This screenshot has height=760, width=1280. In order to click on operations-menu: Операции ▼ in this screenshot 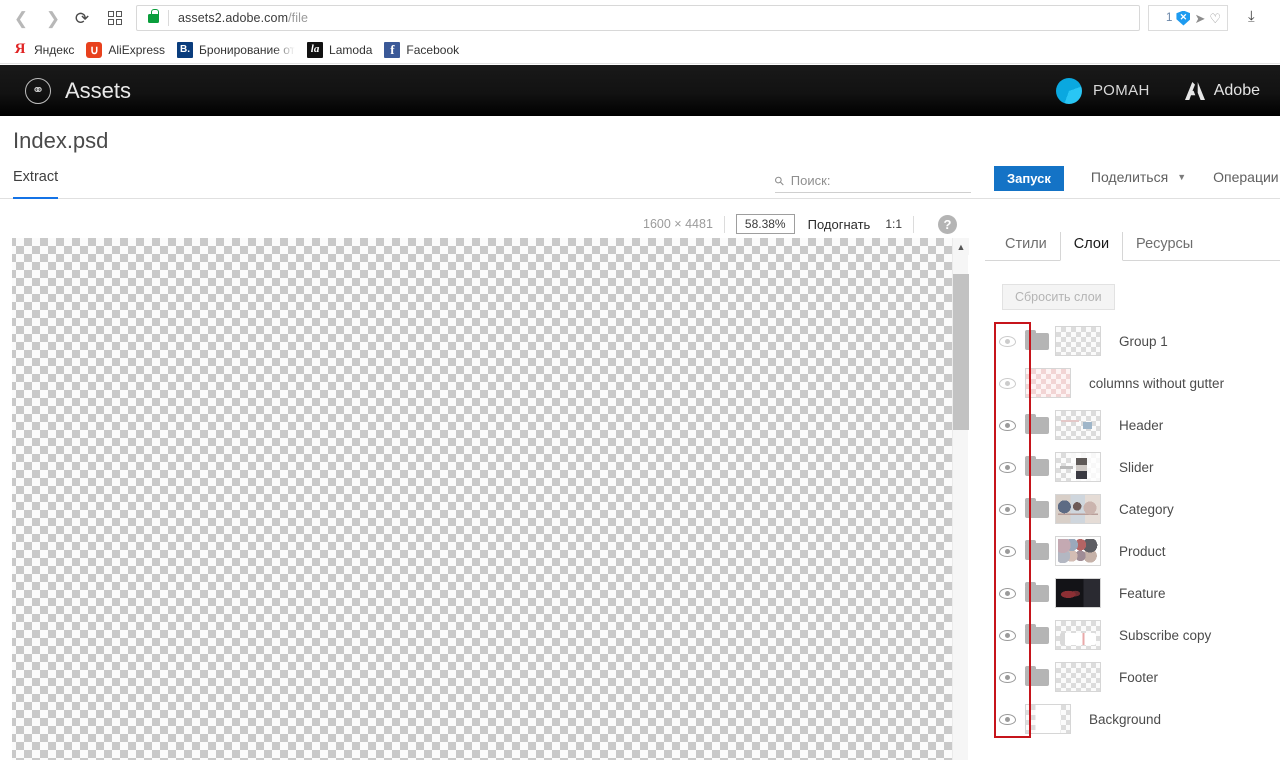, I will do `click(1246, 177)`.